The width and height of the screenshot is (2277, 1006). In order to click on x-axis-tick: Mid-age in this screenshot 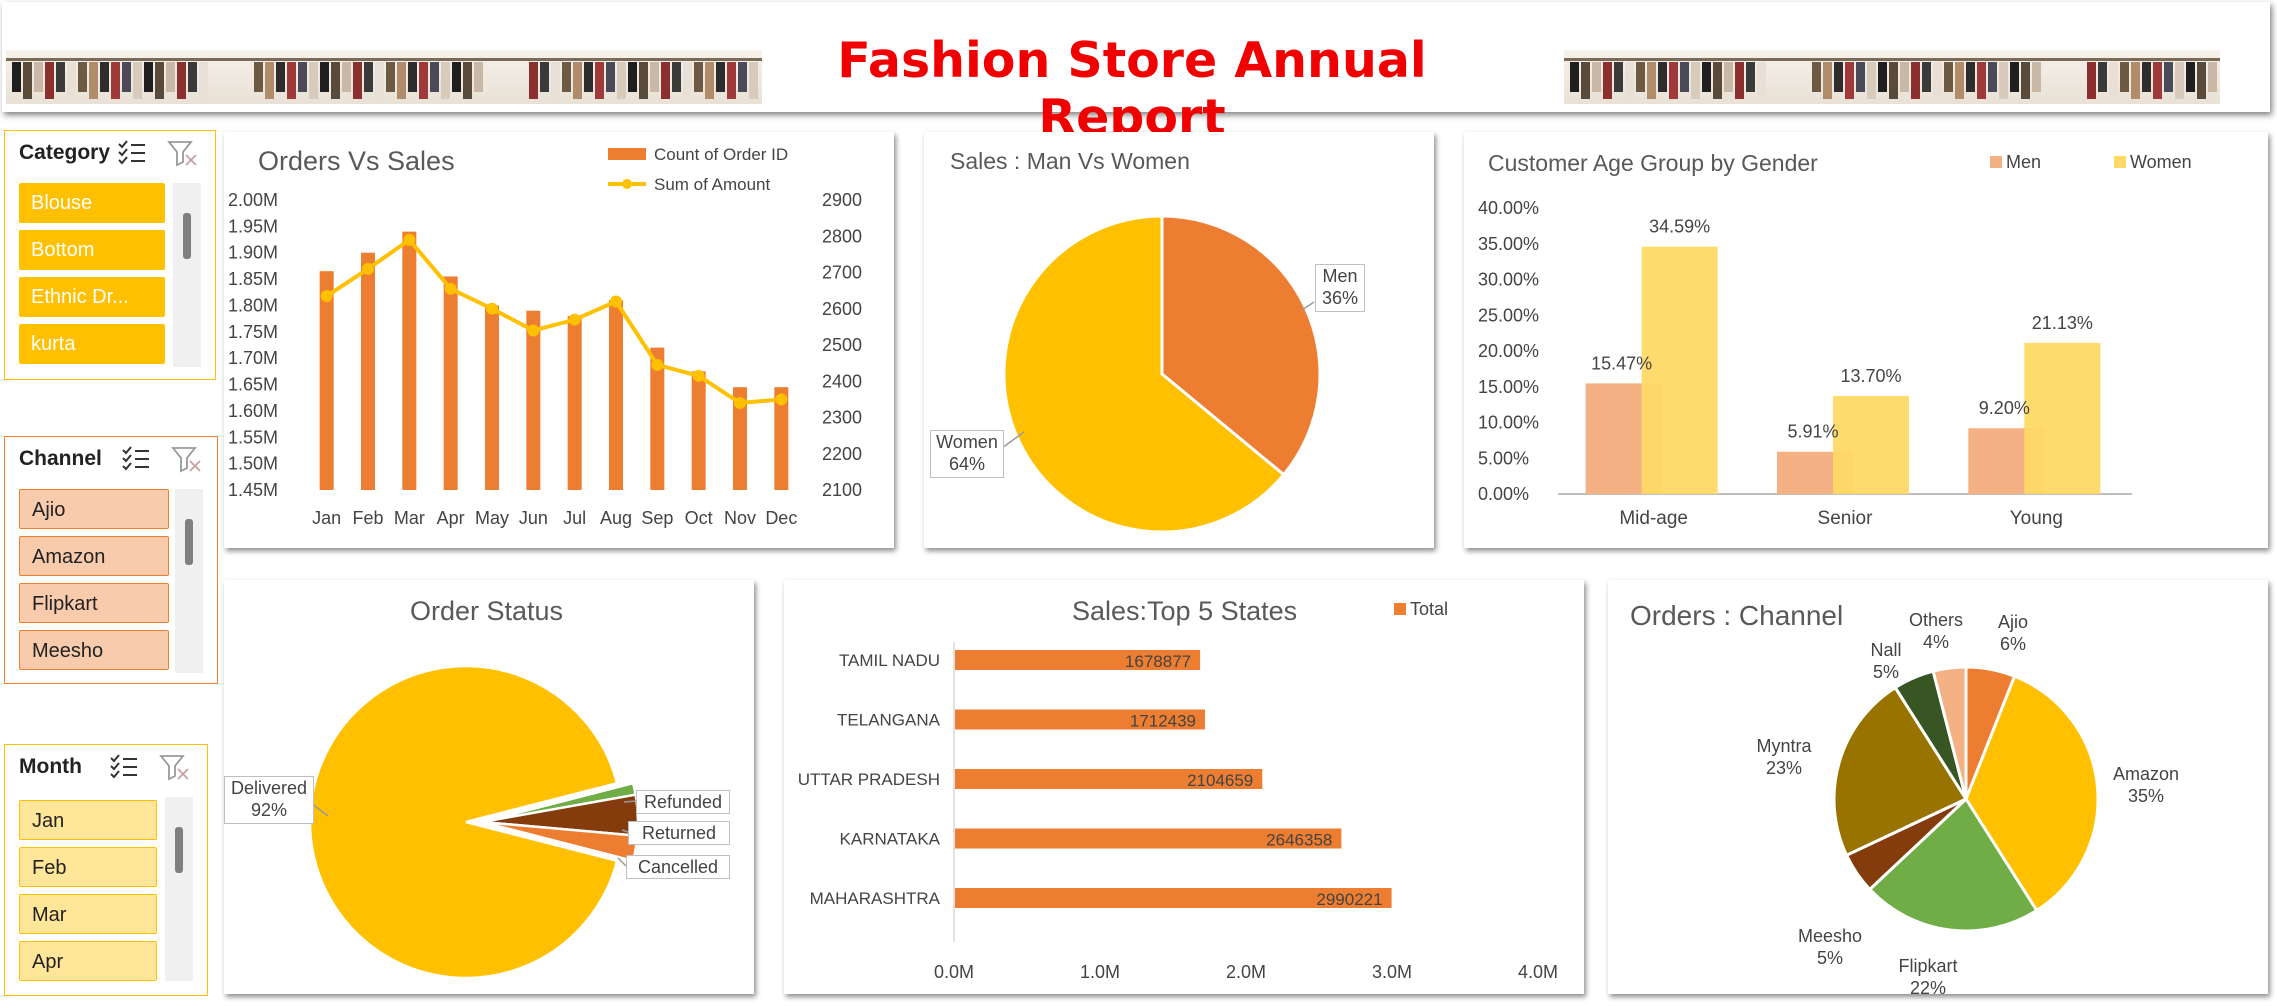, I will do `click(1653, 518)`.